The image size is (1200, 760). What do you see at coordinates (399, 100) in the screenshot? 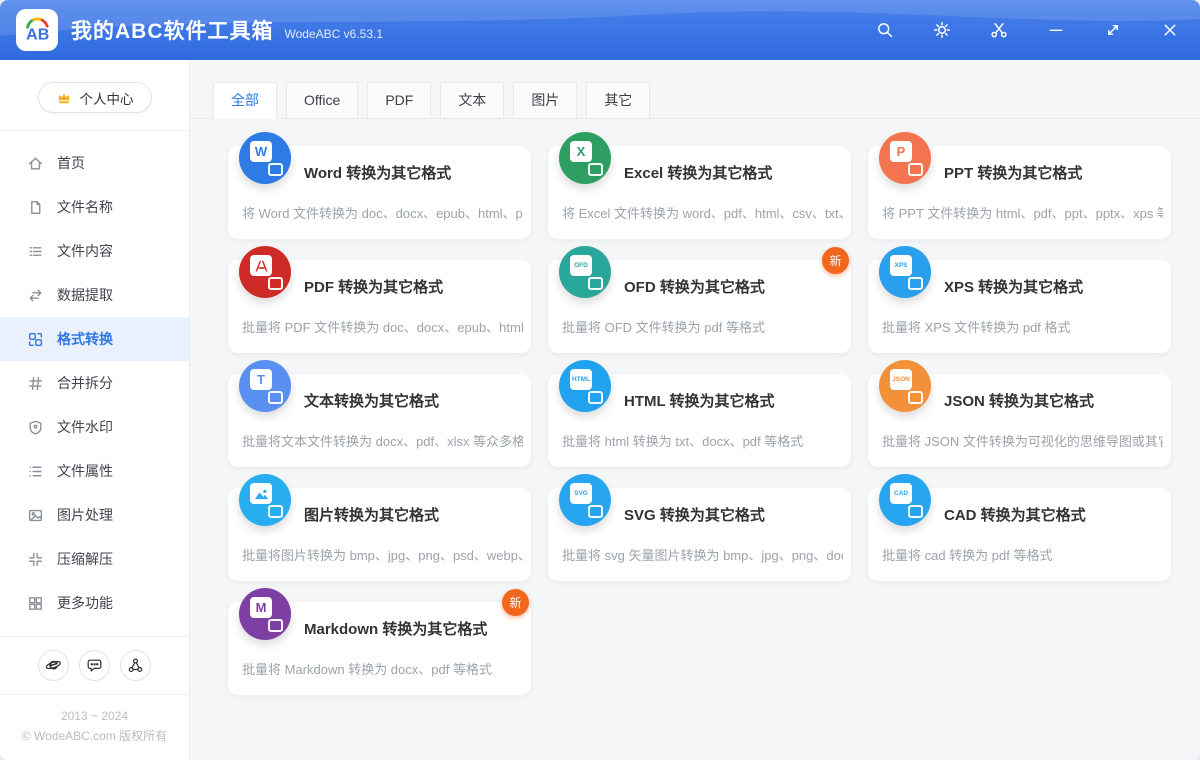
I see `tab-2: PDF` at bounding box center [399, 100].